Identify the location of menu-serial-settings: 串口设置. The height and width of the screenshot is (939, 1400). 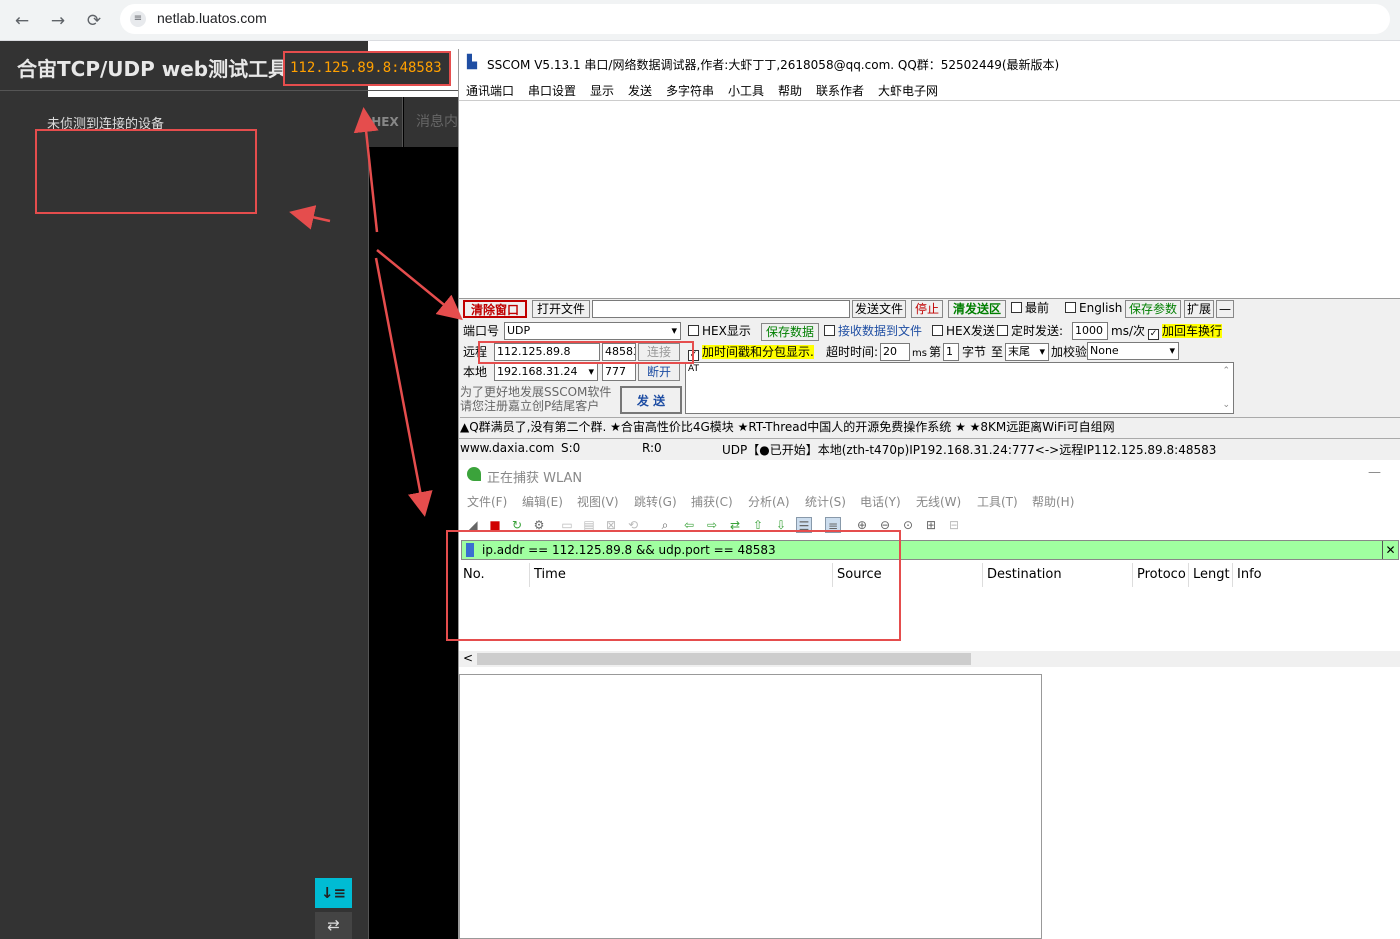
(552, 90).